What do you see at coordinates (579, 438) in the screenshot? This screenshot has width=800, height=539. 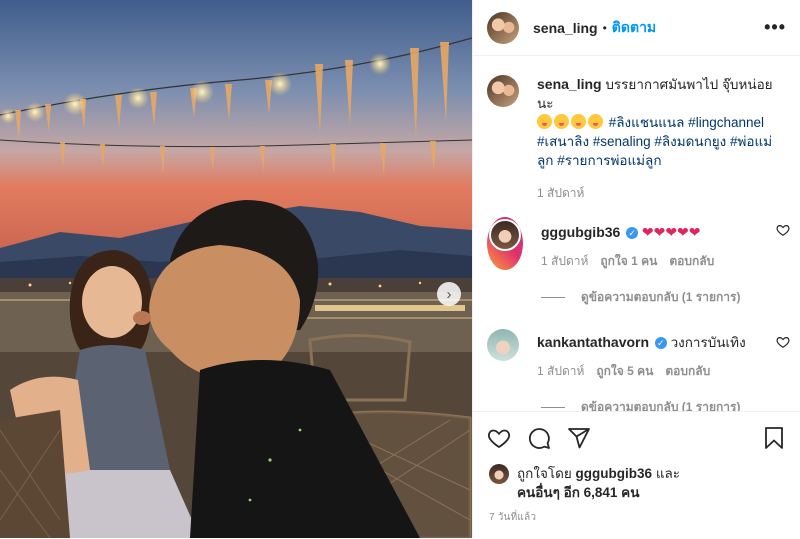 I see `paper-plane-icon` at bounding box center [579, 438].